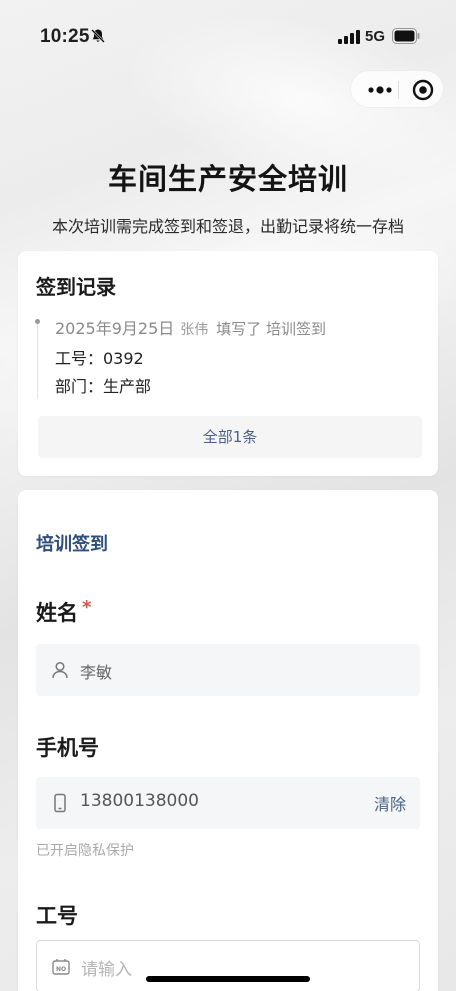  What do you see at coordinates (60, 670) in the screenshot?
I see `person-icon` at bounding box center [60, 670].